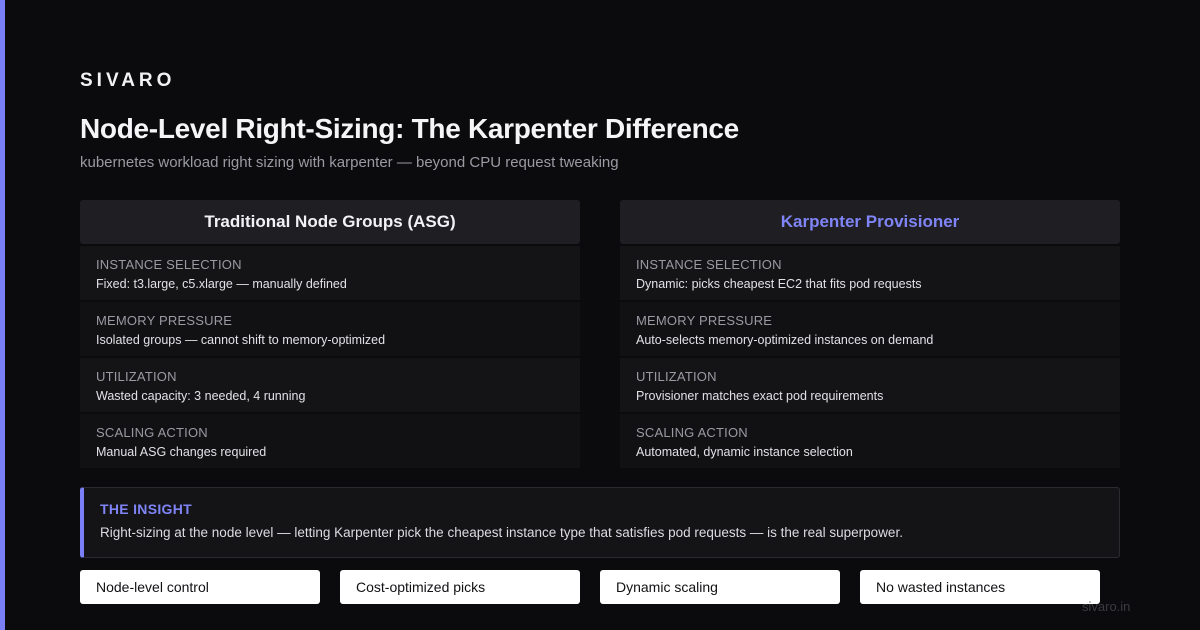  What do you see at coordinates (201, 396) in the screenshot?
I see `row-value: Wasted capacity: 3 needed, 4 running` at bounding box center [201, 396].